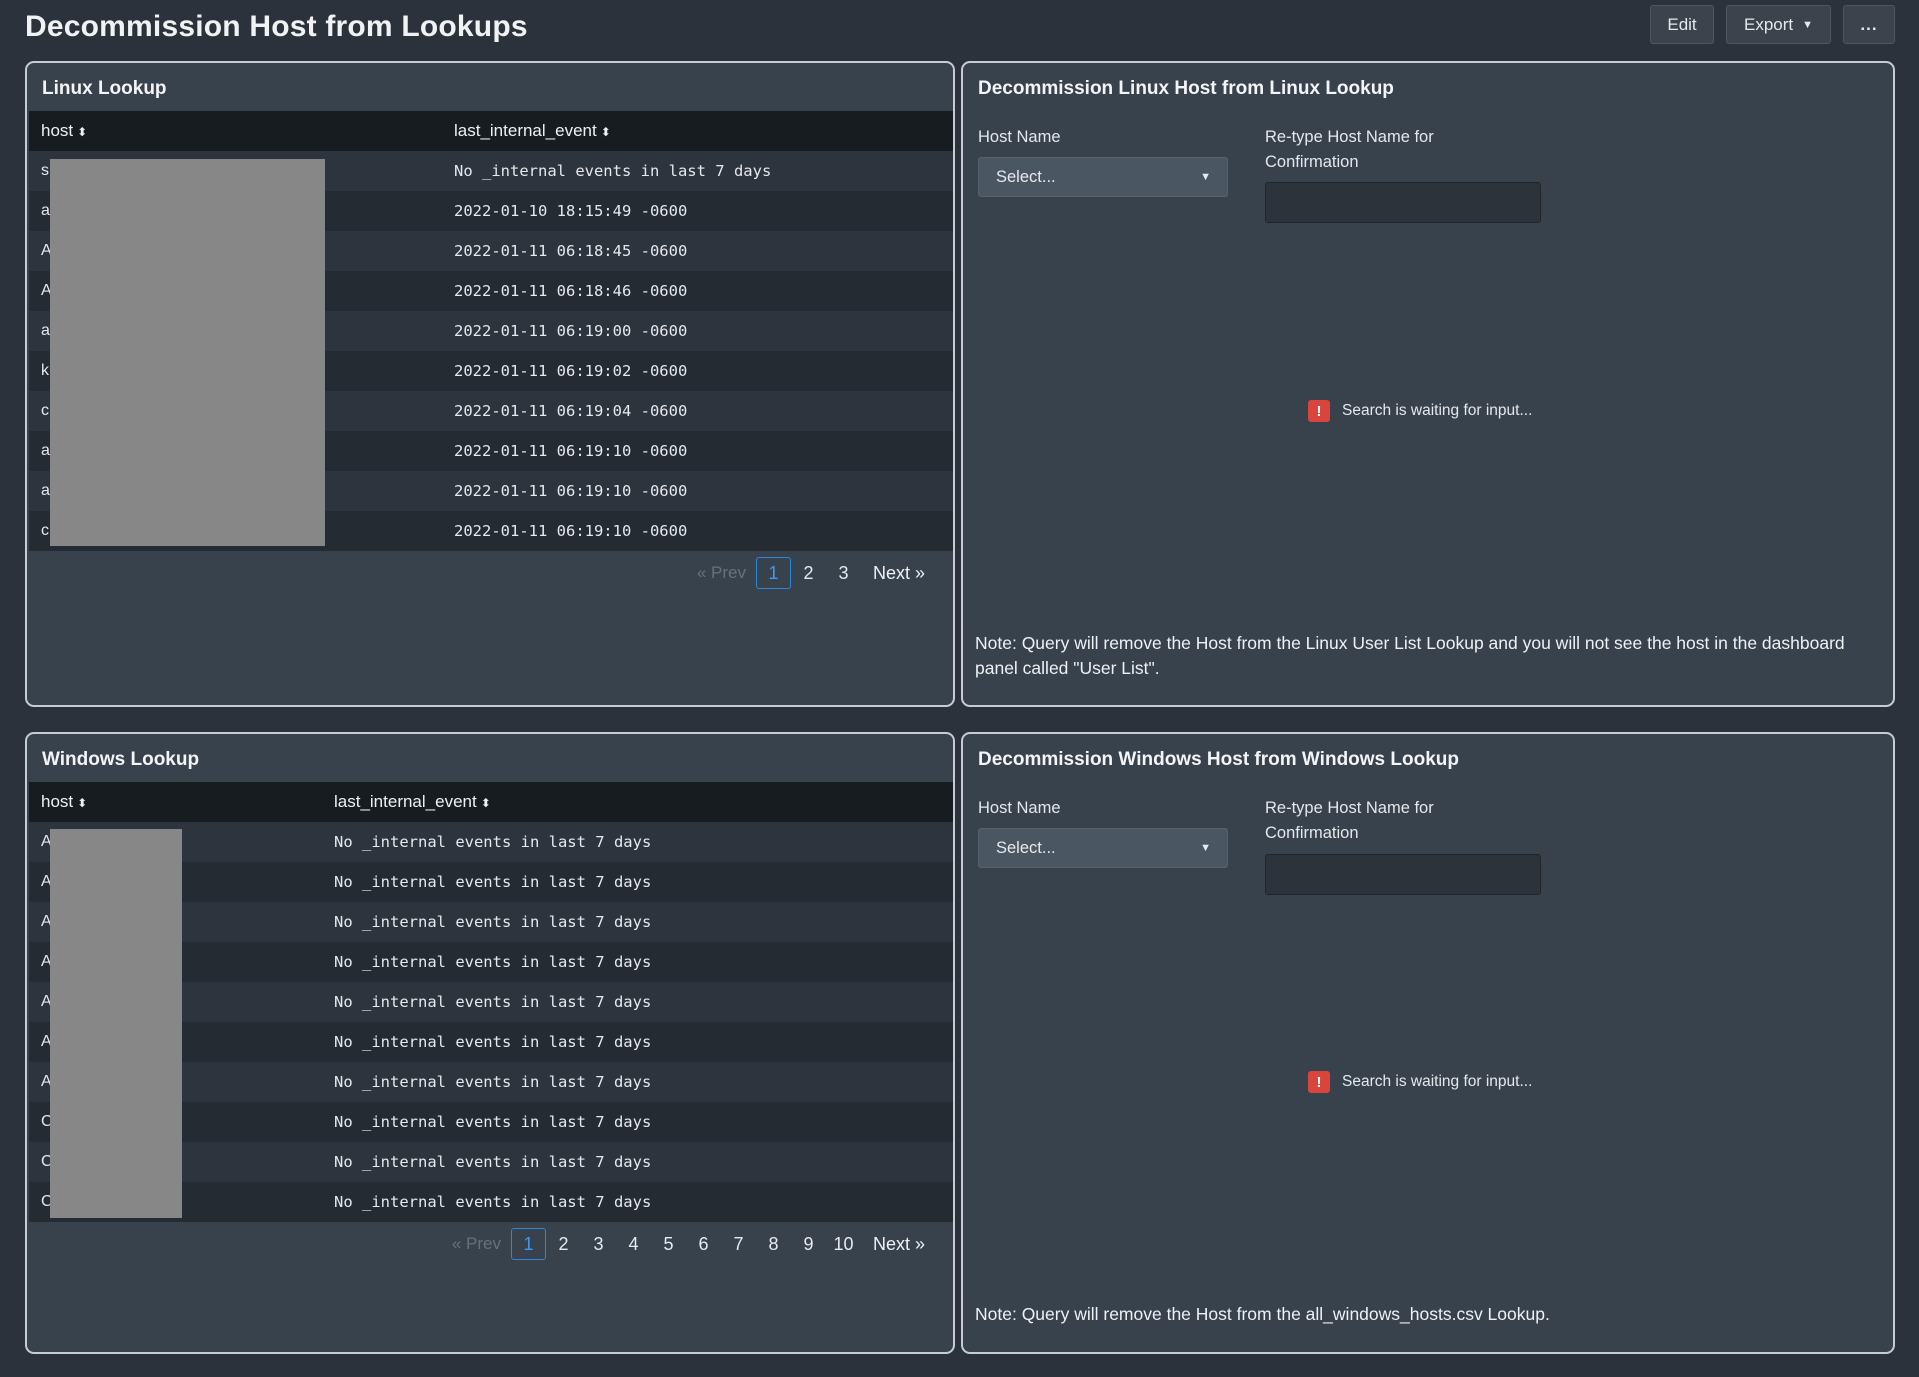 The image size is (1919, 1377). Describe the element at coordinates (668, 1244) in the screenshot. I see `pagination-page: 5` at that location.